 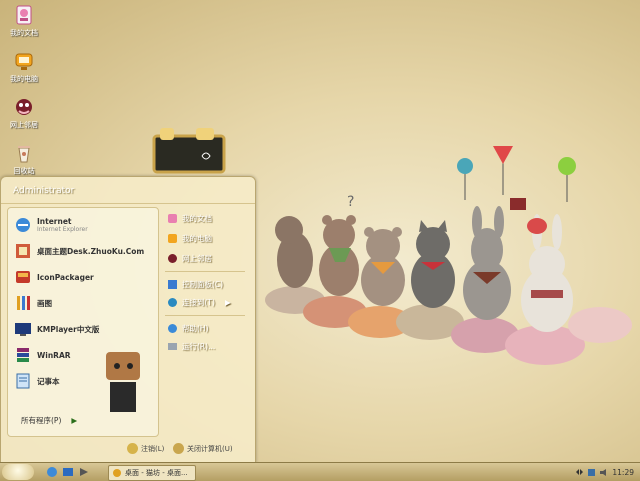 I want to click on browser-icon, so click(x=117, y=473).